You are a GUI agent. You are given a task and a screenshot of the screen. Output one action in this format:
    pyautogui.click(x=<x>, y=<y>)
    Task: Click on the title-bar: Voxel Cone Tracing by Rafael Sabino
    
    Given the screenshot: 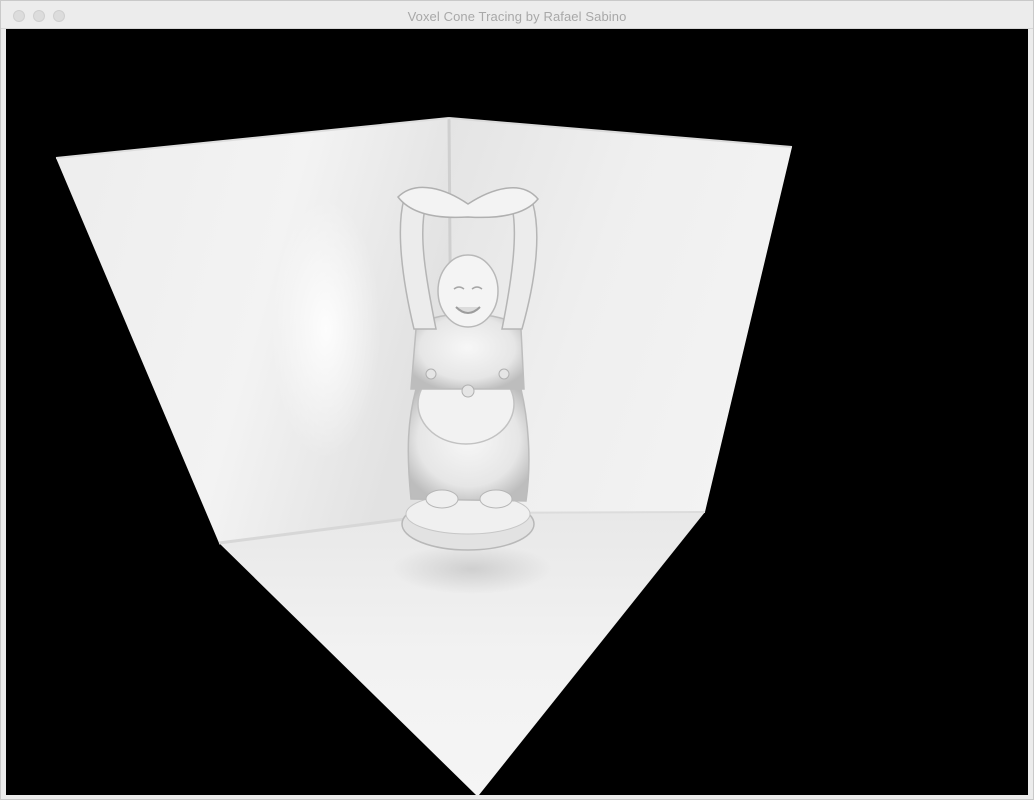 What is the action you would take?
    pyautogui.click(x=517, y=15)
    